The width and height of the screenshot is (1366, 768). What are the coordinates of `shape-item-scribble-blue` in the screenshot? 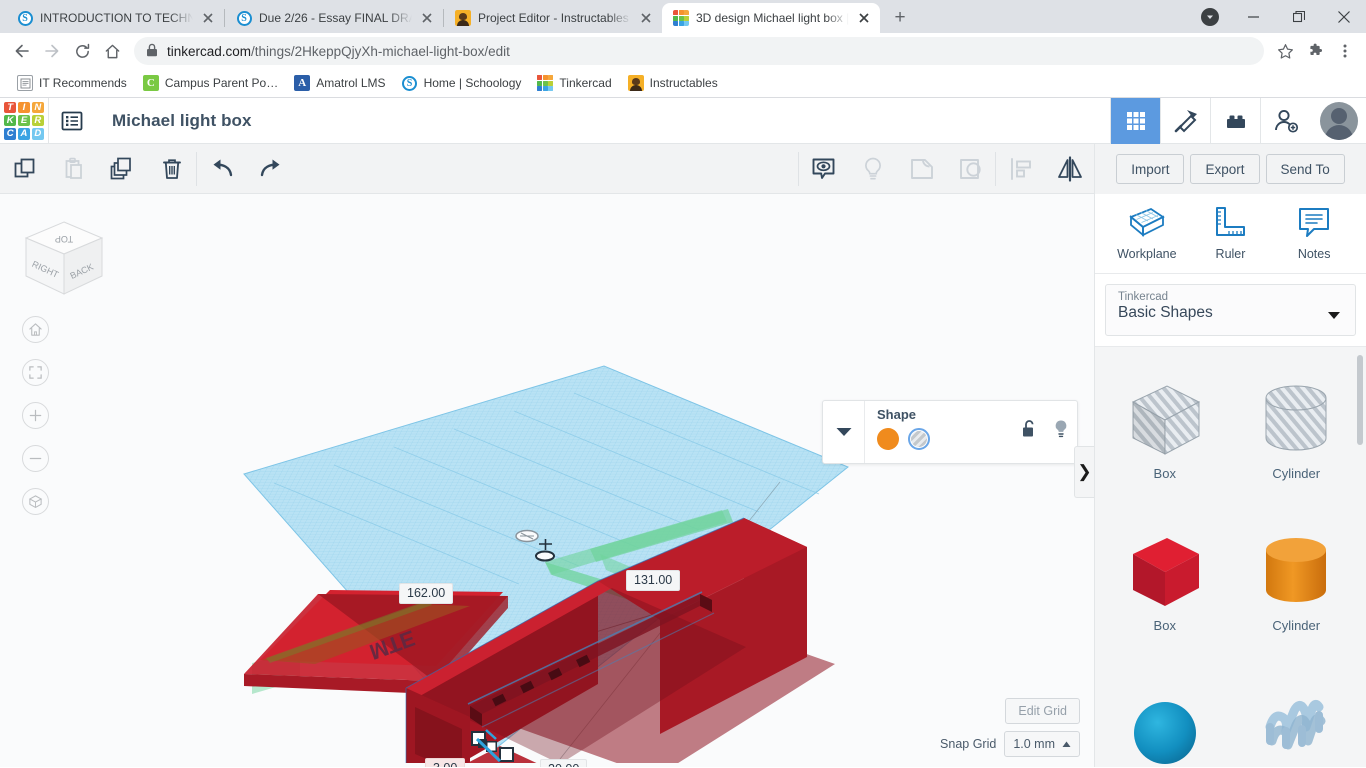 It's located at (1297, 713).